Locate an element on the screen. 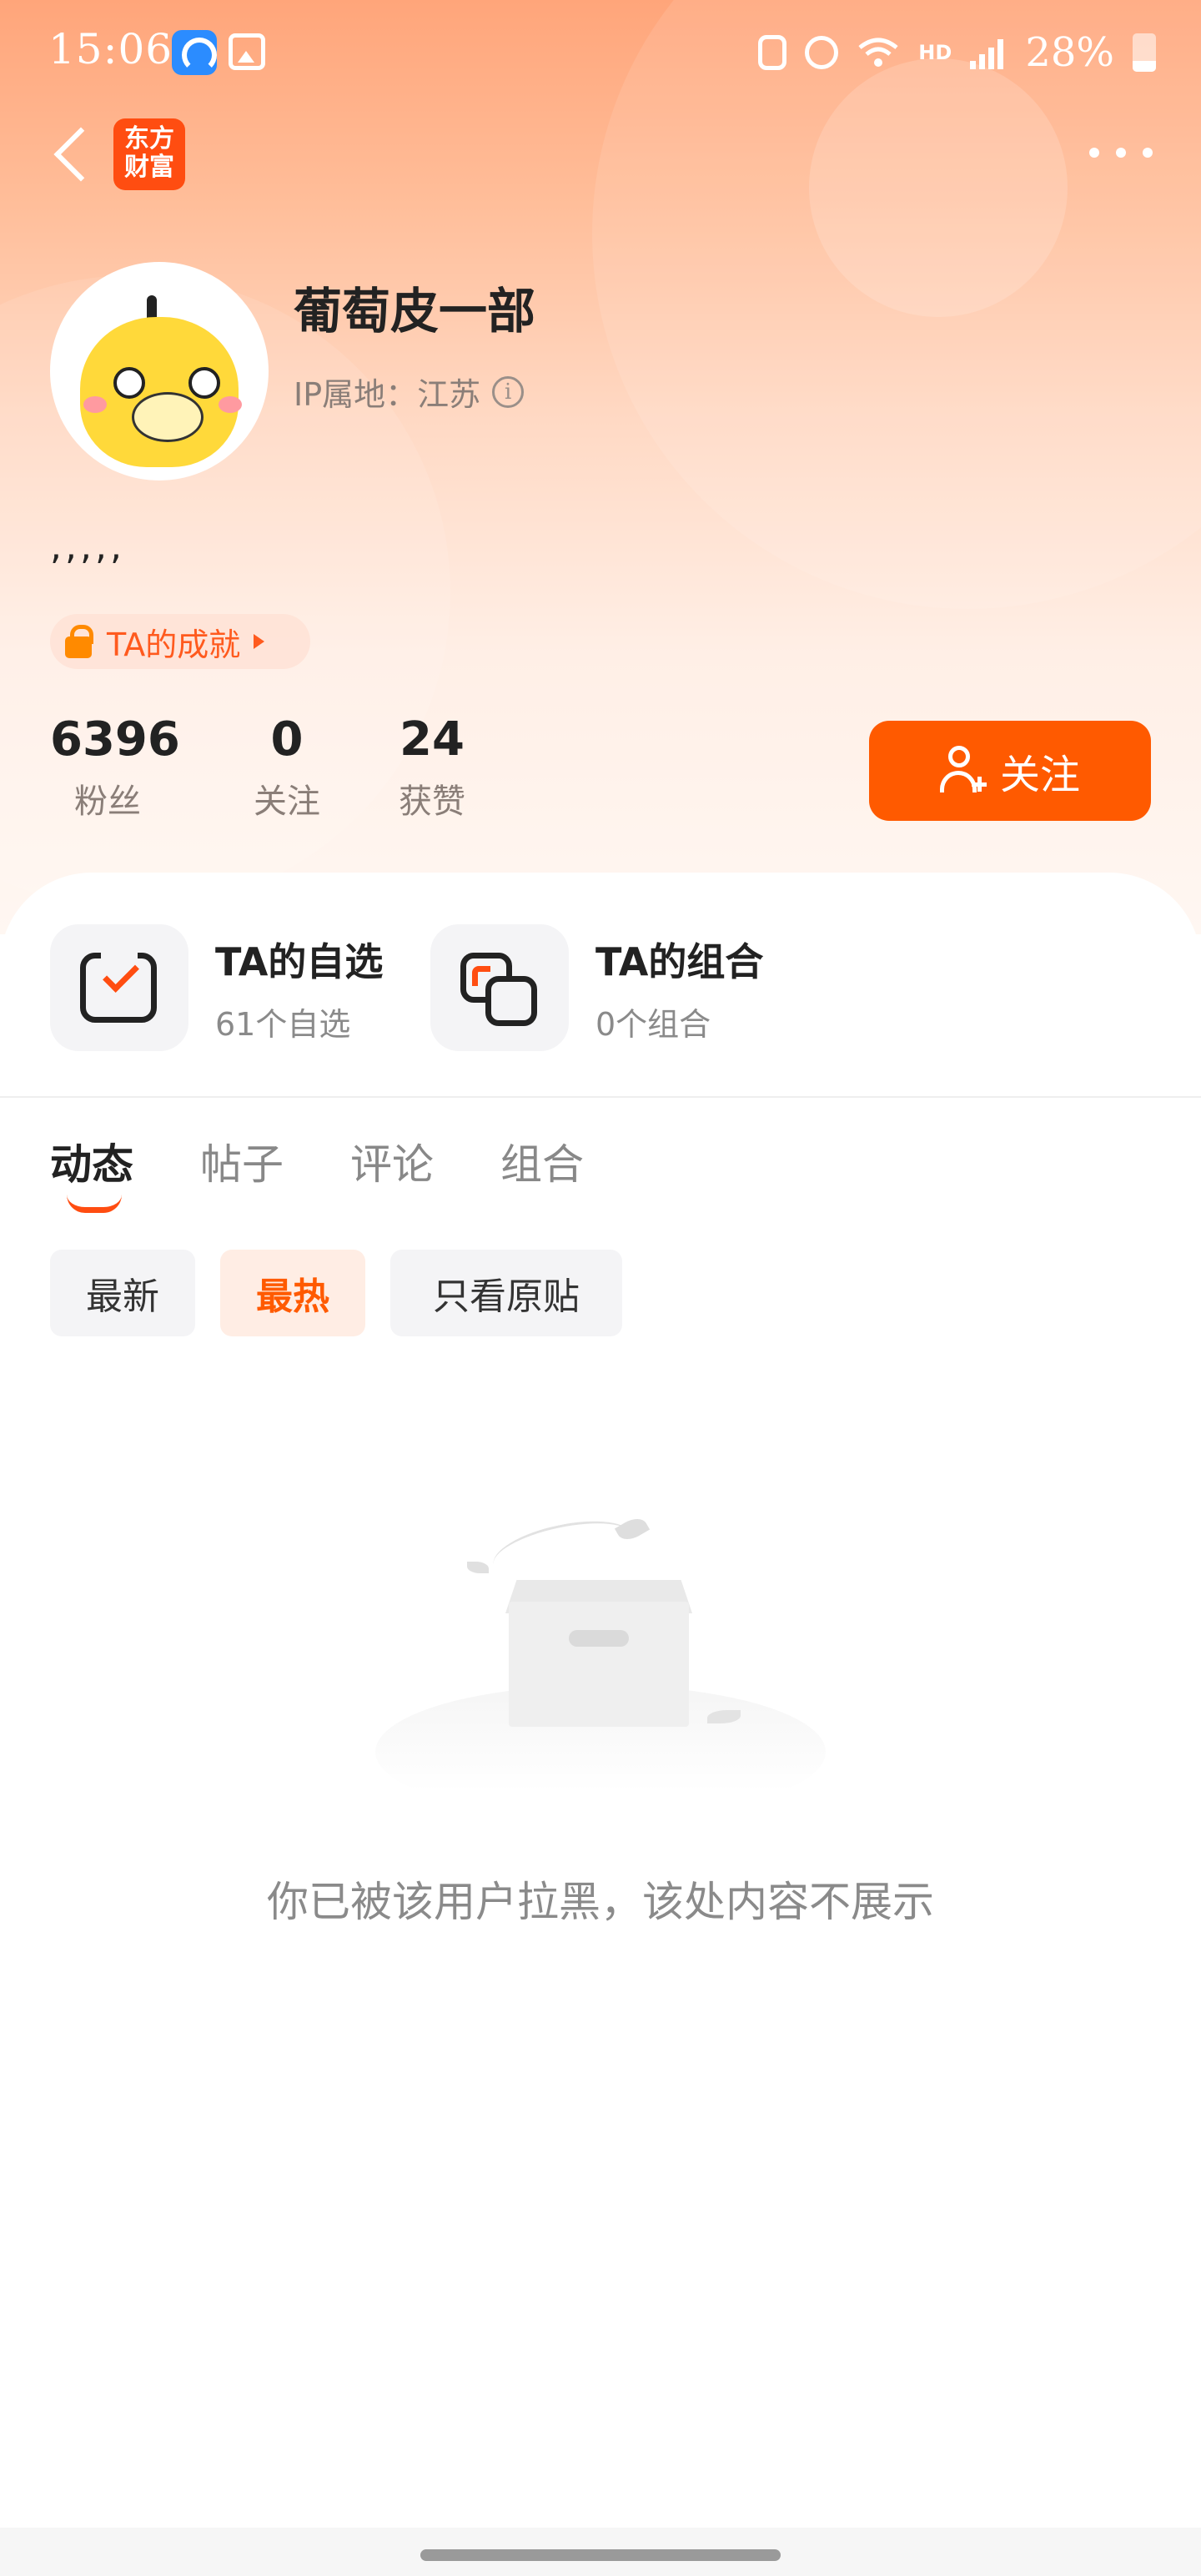 Image resolution: width=1201 pixels, height=2576 pixels. watchlist-title: TA的自选 is located at coordinates (300, 961).